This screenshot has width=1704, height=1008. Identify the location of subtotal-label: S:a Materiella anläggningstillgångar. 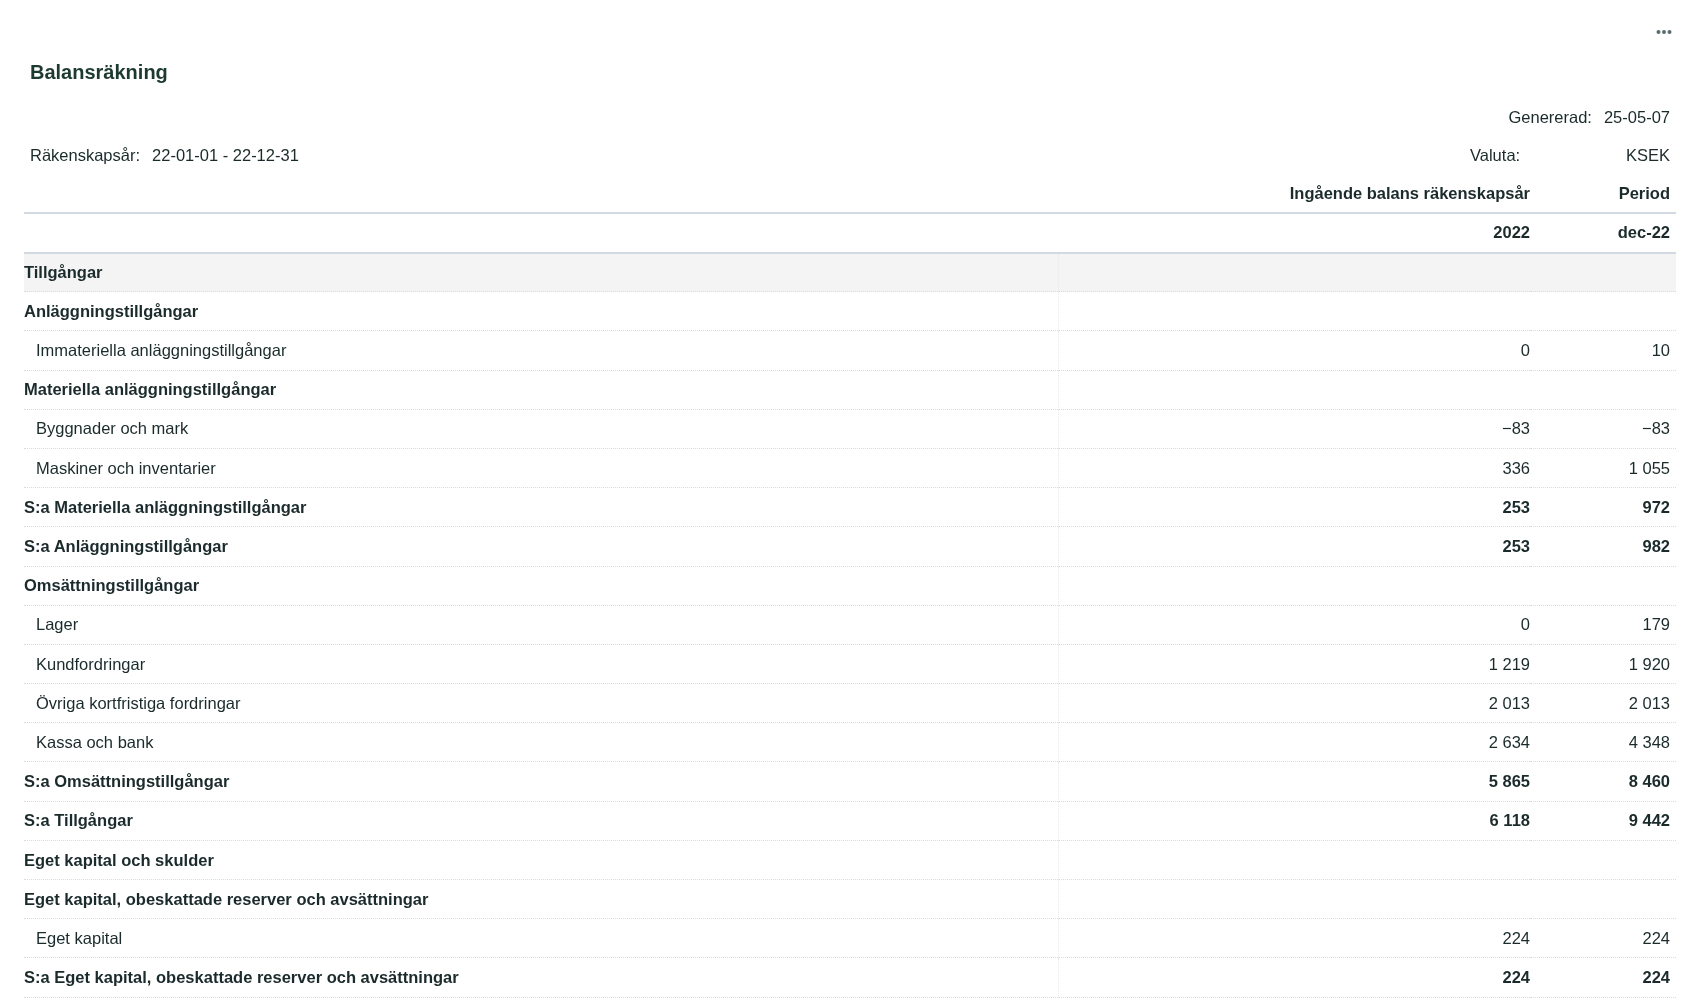
(165, 506).